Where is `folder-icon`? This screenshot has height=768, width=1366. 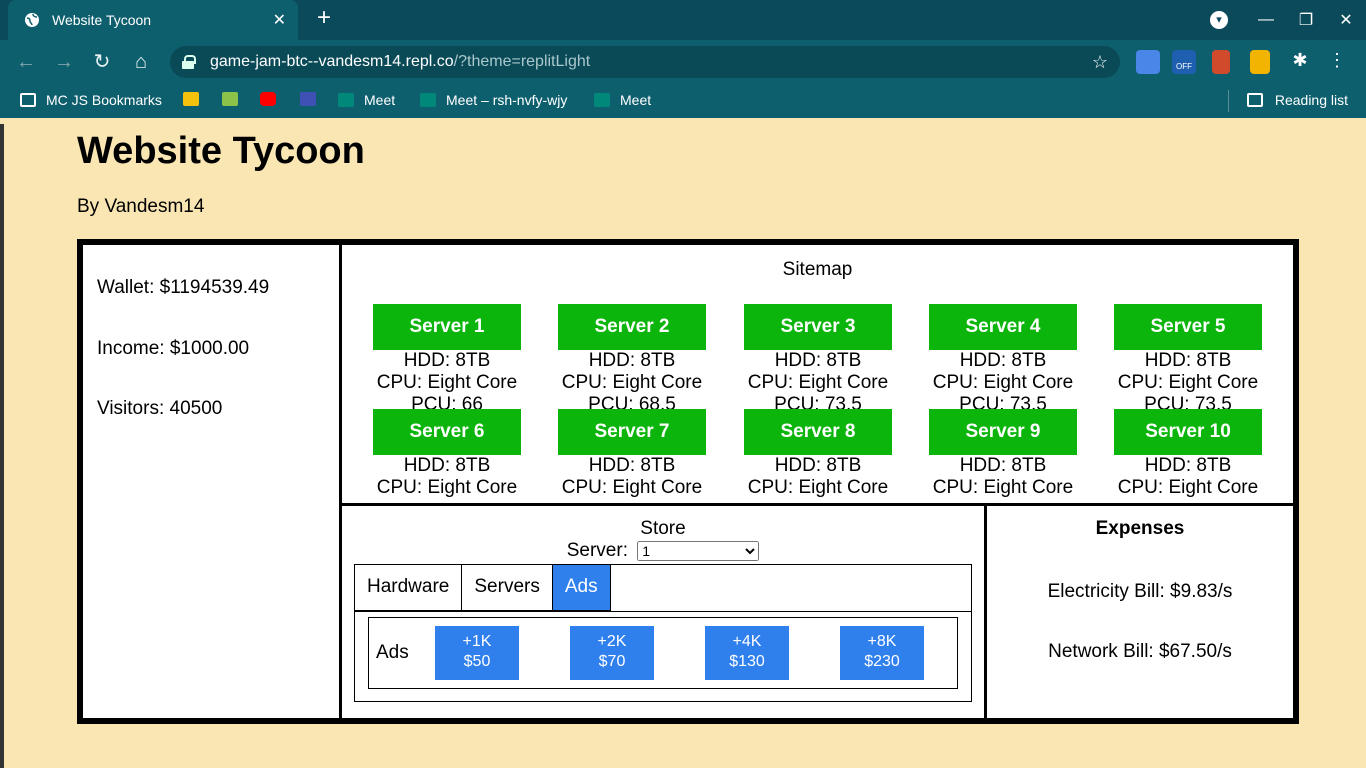
folder-icon is located at coordinates (28, 100).